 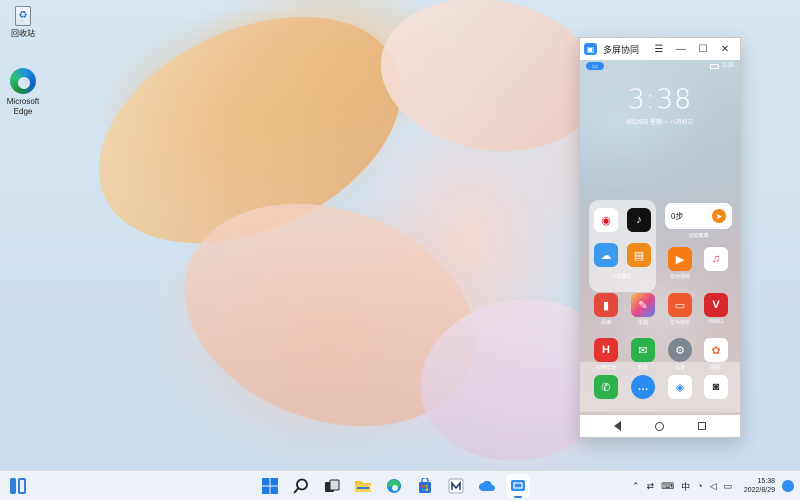 I want to click on book-icon: ▮, so click(x=606, y=305).